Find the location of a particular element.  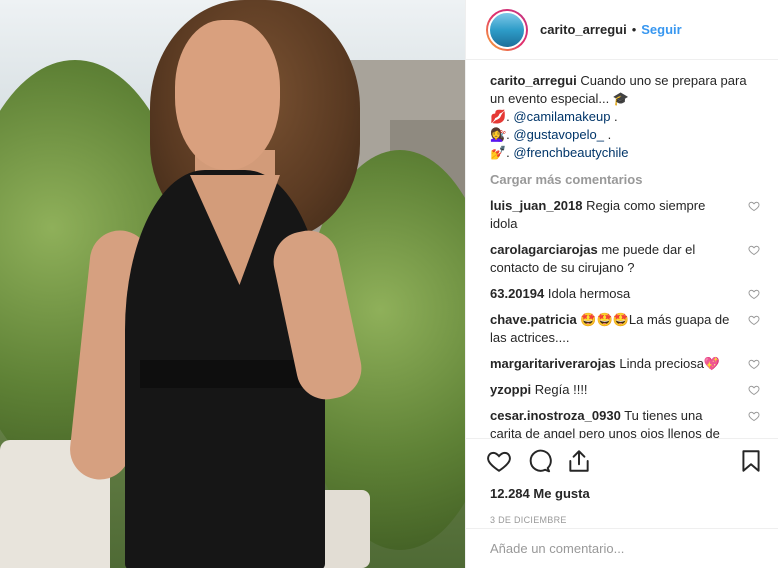

comment-username: cesar.inostroza_0930 is located at coordinates (555, 415).